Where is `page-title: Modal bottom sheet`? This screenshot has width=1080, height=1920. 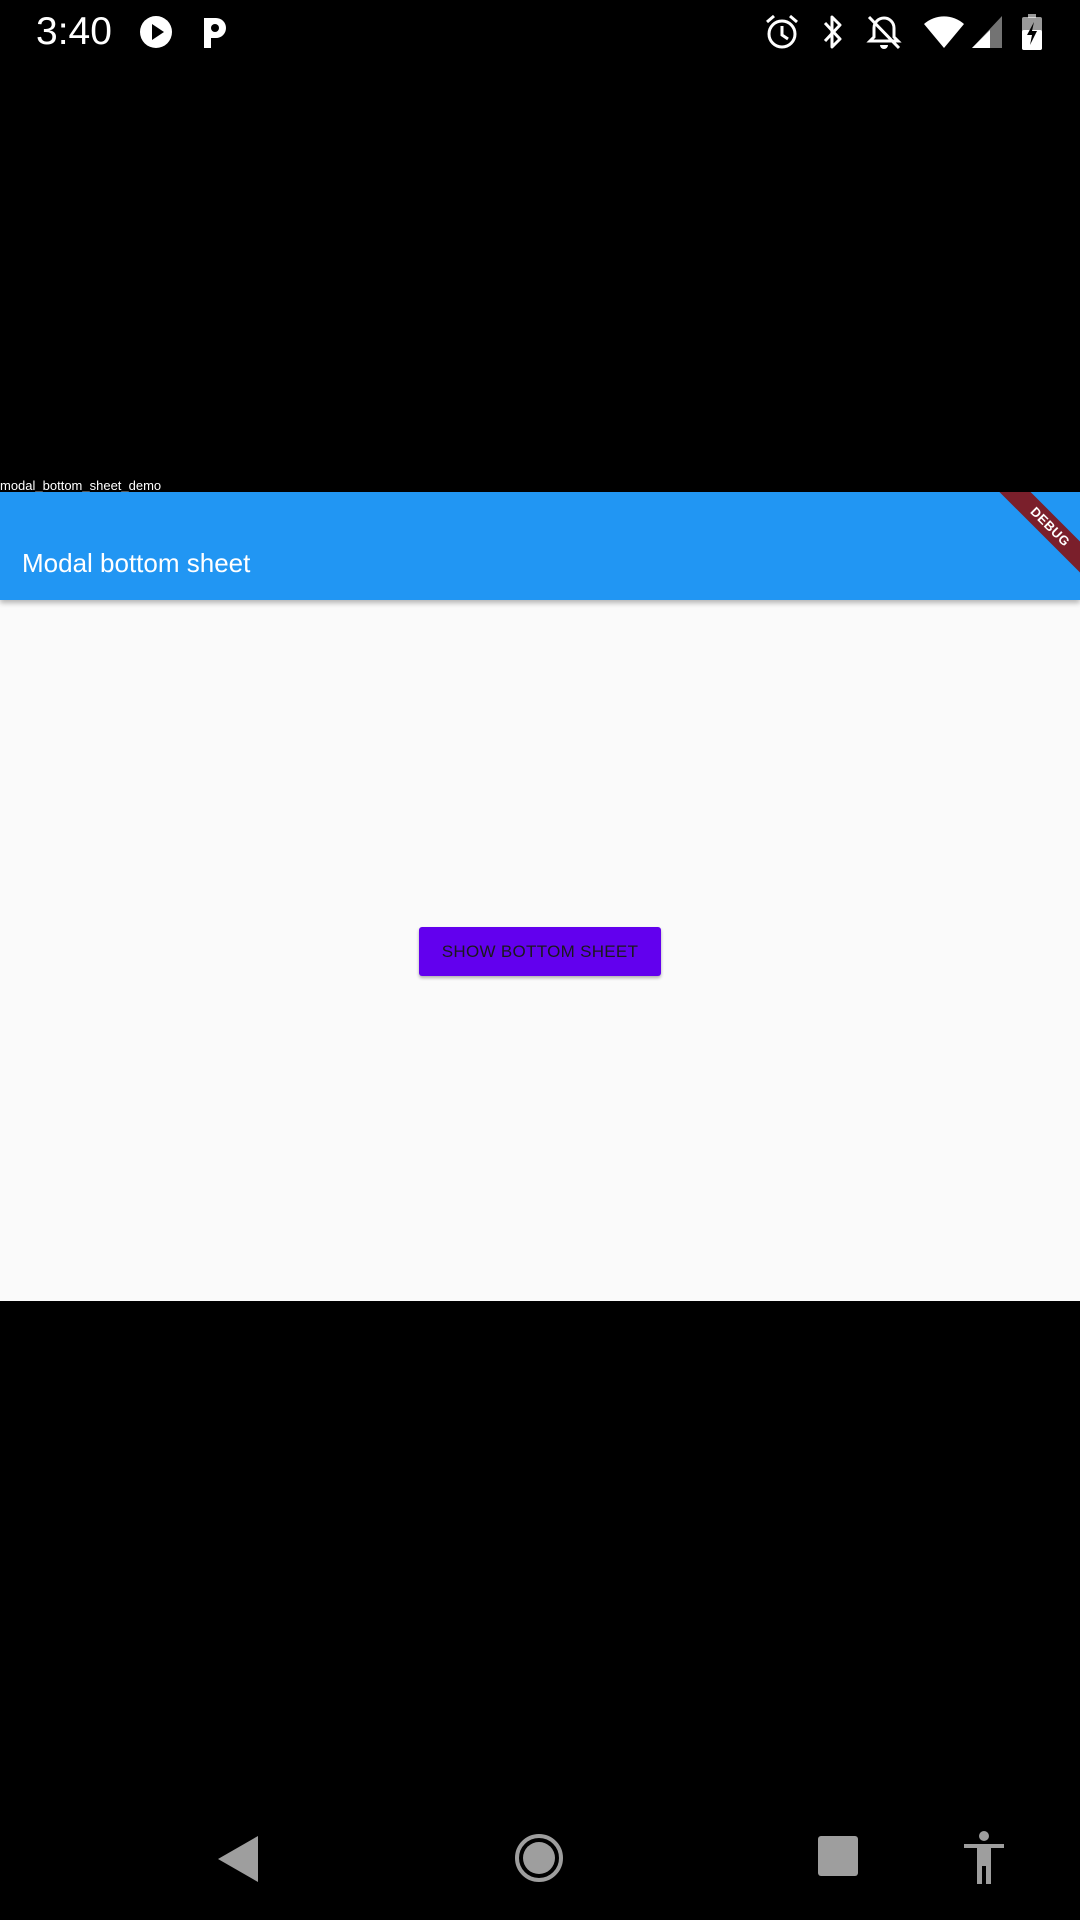 page-title: Modal bottom sheet is located at coordinates (136, 563).